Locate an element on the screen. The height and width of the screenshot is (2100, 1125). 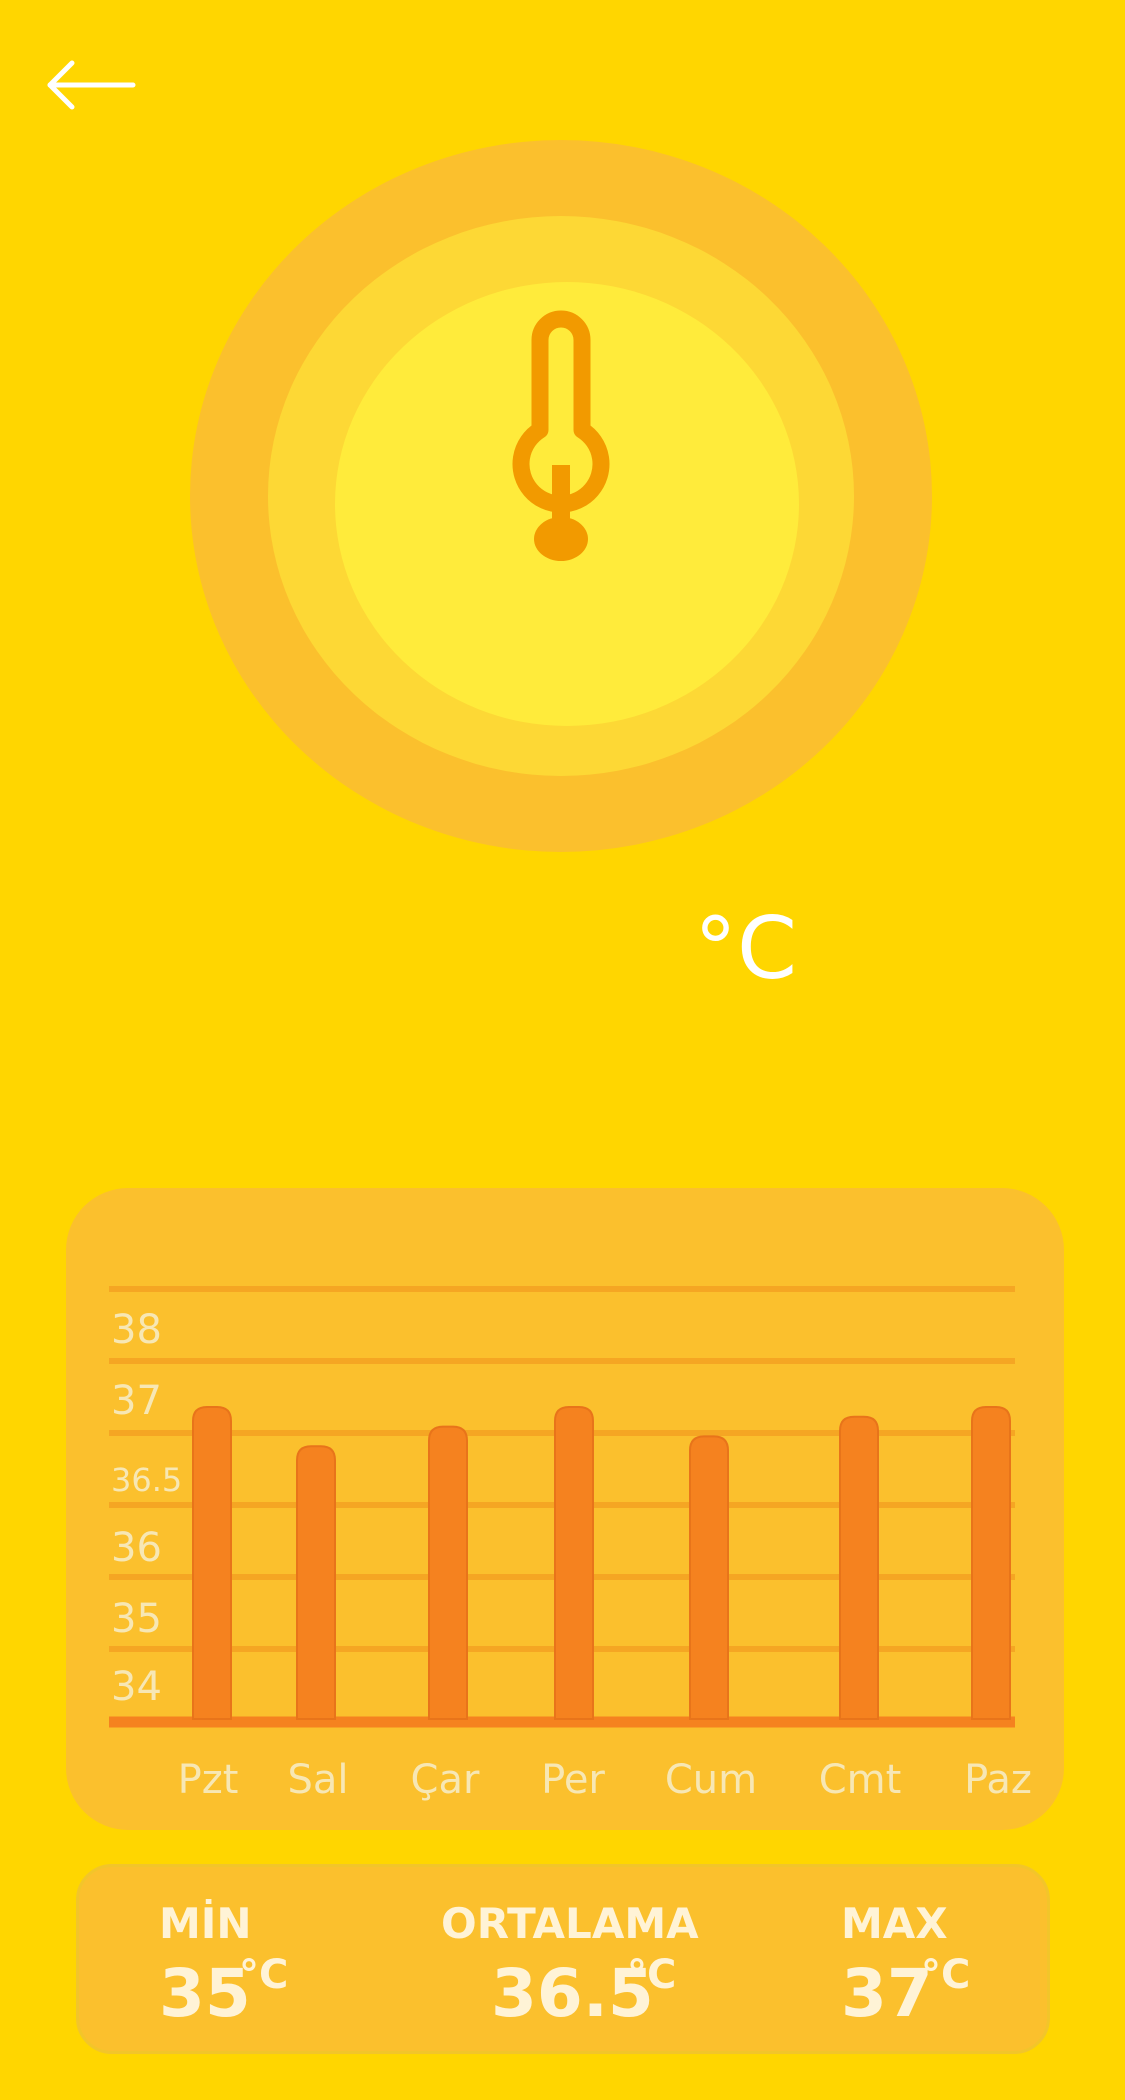
min-label: MİN is located at coordinates (205, 1923).